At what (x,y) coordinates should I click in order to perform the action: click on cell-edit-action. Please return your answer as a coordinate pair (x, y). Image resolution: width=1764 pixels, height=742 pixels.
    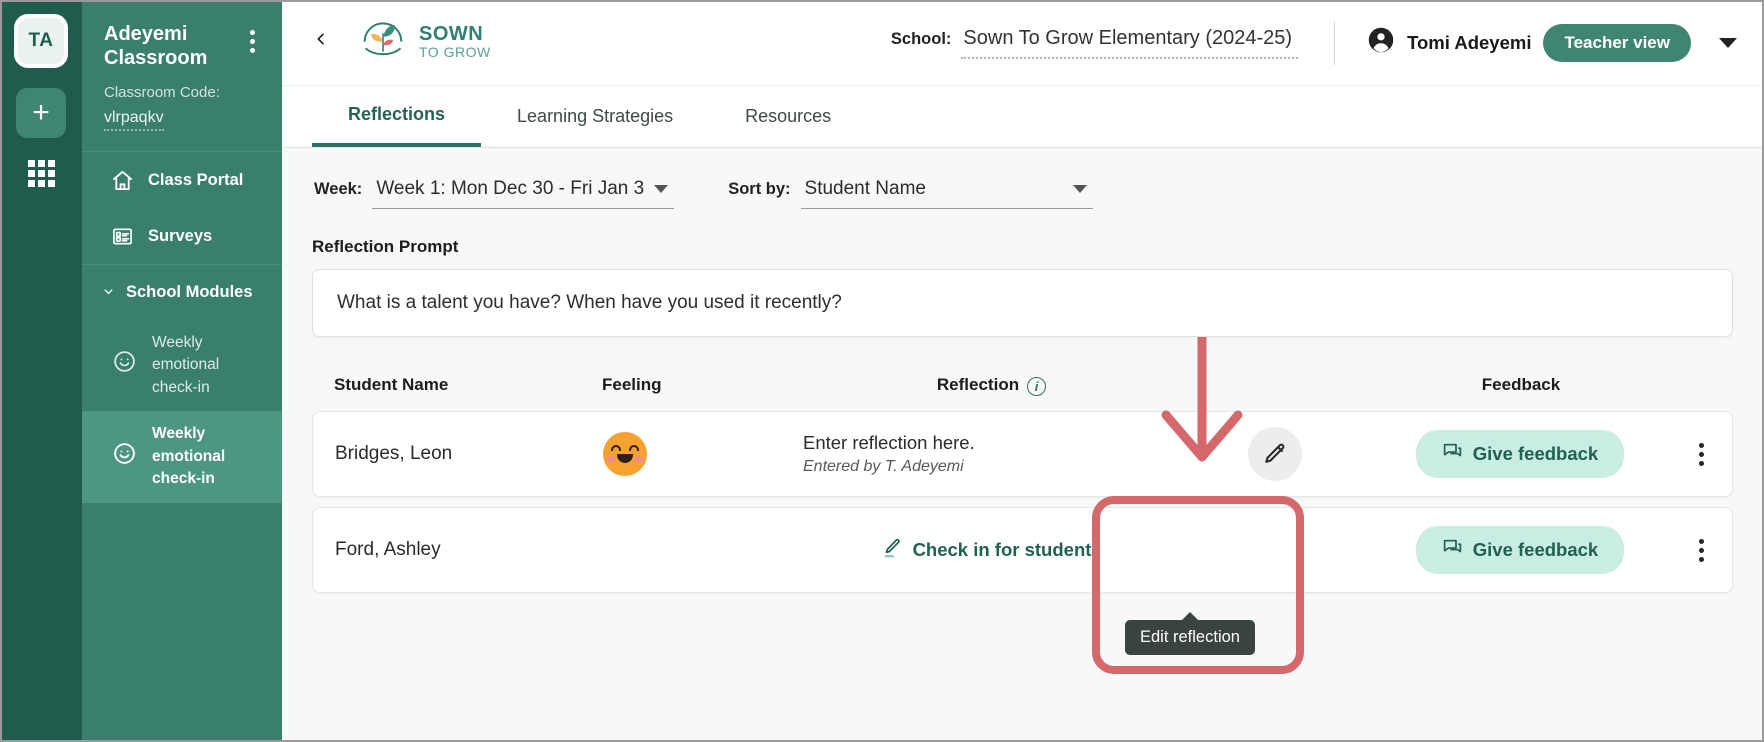
    Looking at the image, I should click on (1275, 454).